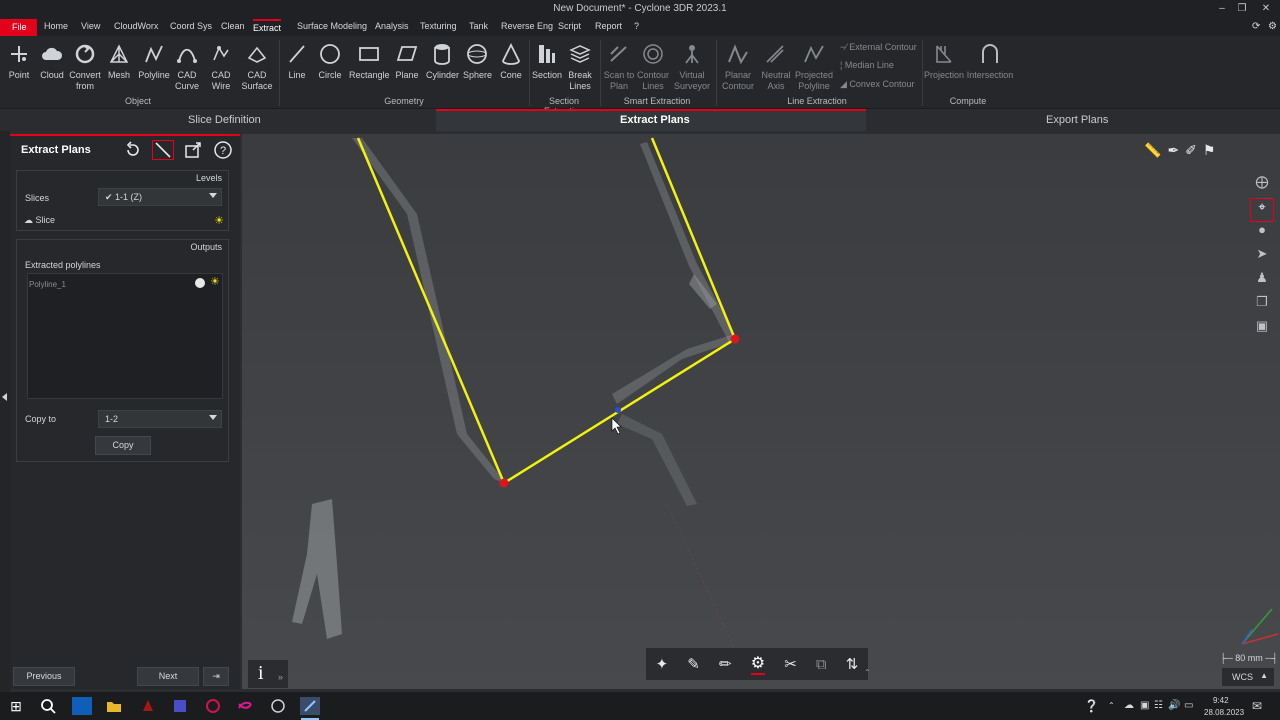 This screenshot has height=720, width=1280. What do you see at coordinates (82, 706) in the screenshot?
I see `outlook-icon` at bounding box center [82, 706].